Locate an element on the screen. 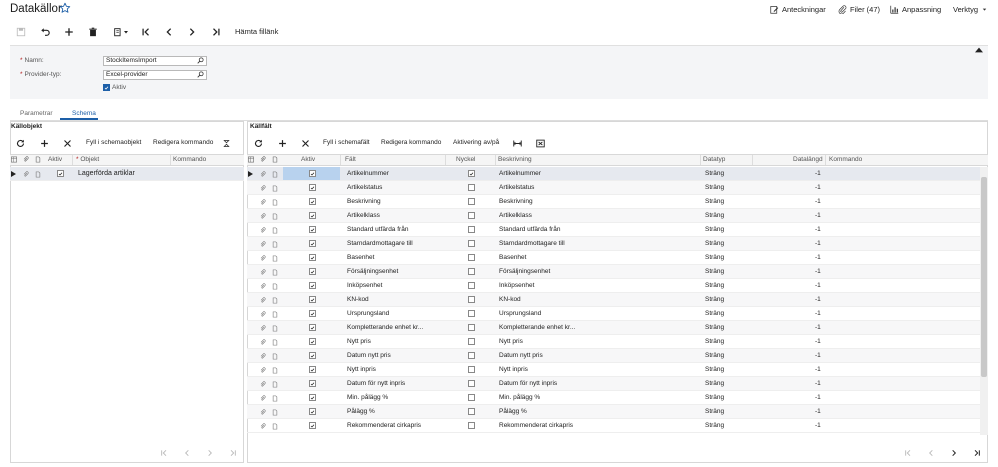 This screenshot has width=998, height=467. delete-button is located at coordinates (93, 32).